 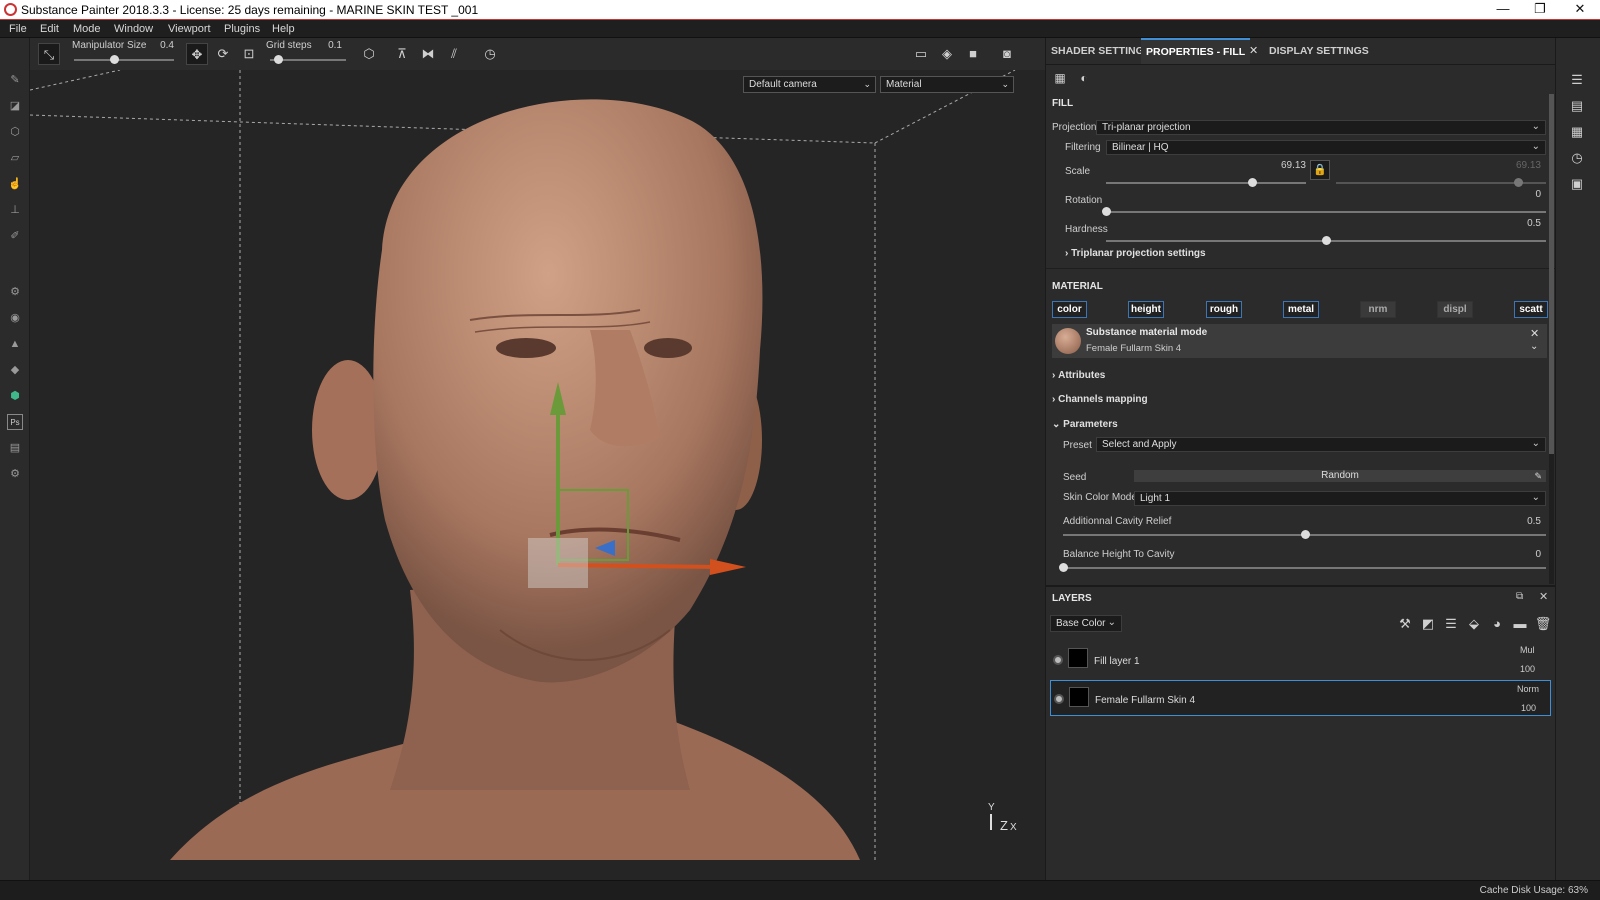 I want to click on balance-height-slider, so click(x=1304, y=568).